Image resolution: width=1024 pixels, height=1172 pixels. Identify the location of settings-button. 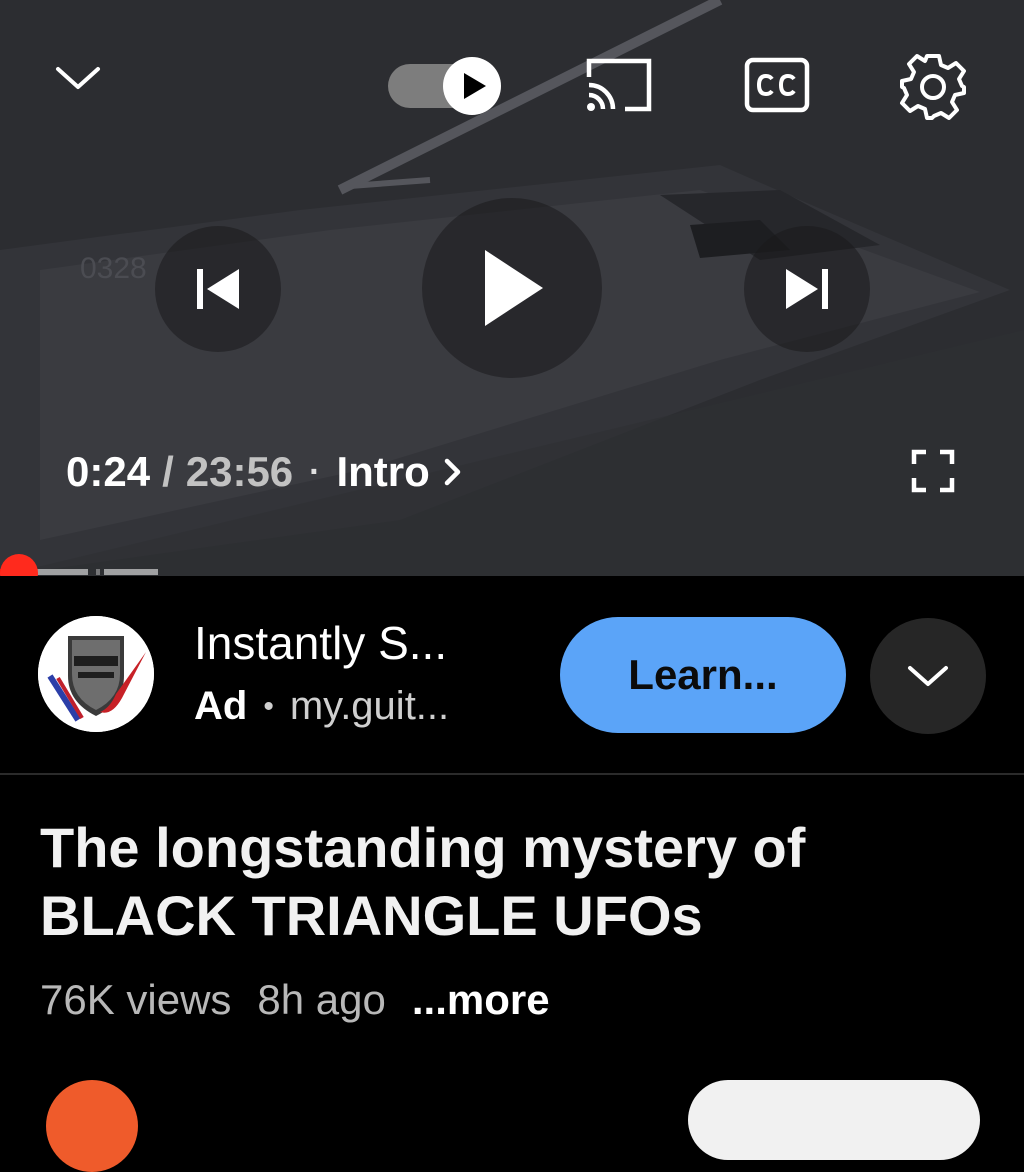
(933, 87).